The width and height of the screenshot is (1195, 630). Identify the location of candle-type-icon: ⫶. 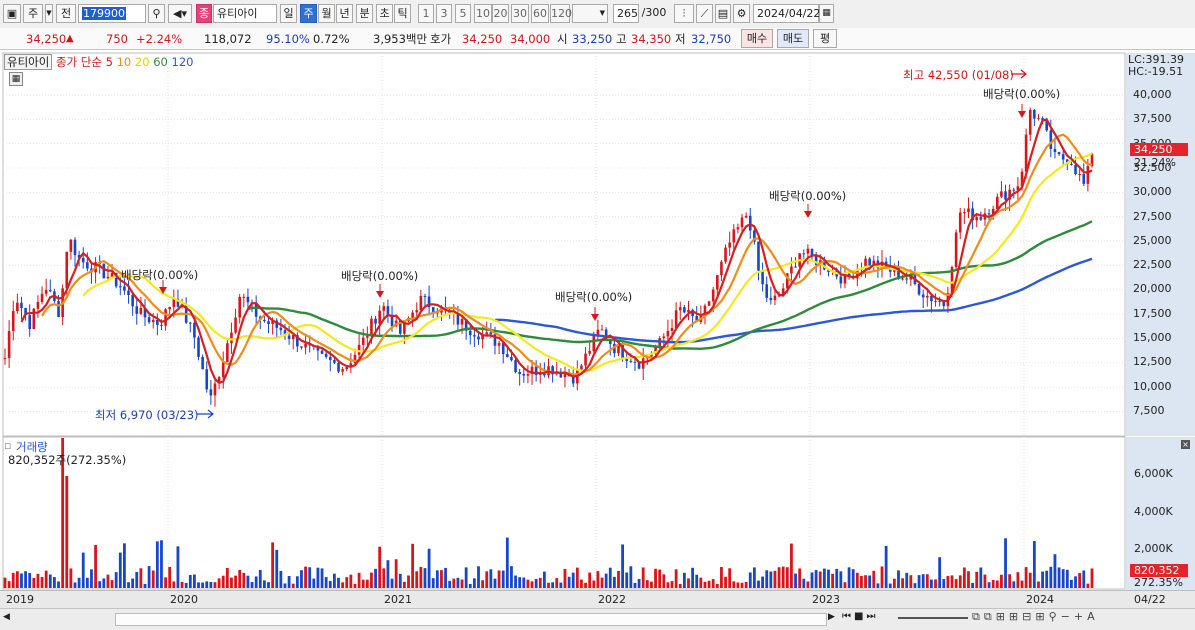
(684, 13).